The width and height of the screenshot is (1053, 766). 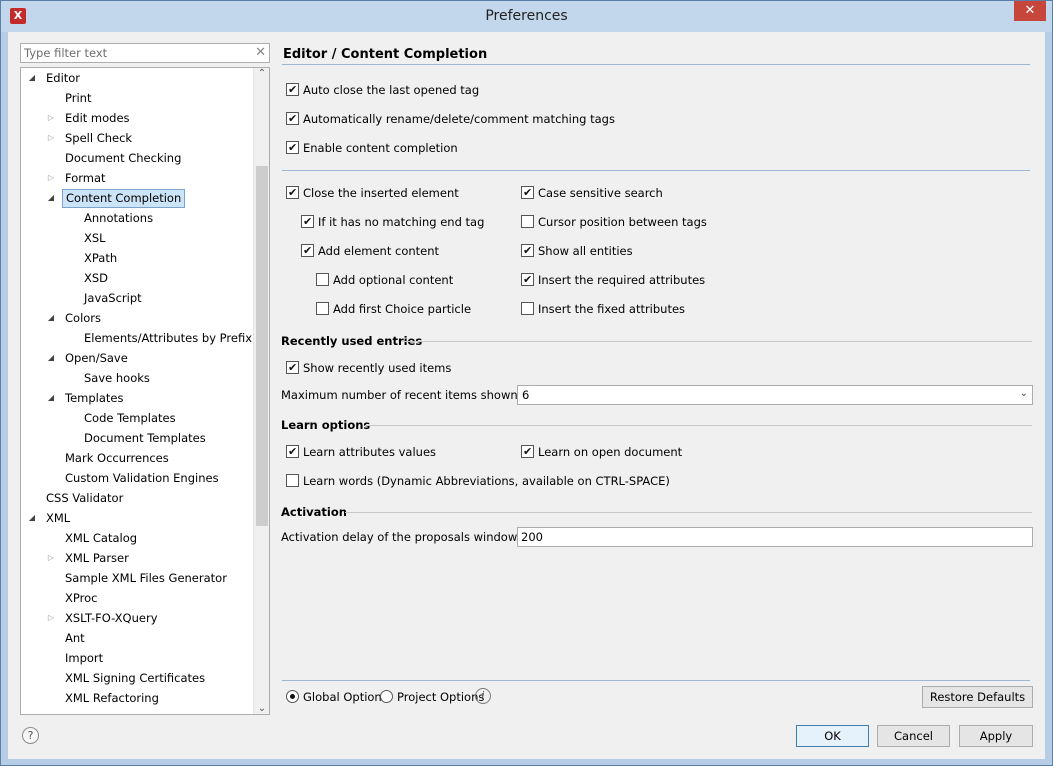 What do you see at coordinates (261, 73) in the screenshot?
I see `scroll-up-icon: ⌃` at bounding box center [261, 73].